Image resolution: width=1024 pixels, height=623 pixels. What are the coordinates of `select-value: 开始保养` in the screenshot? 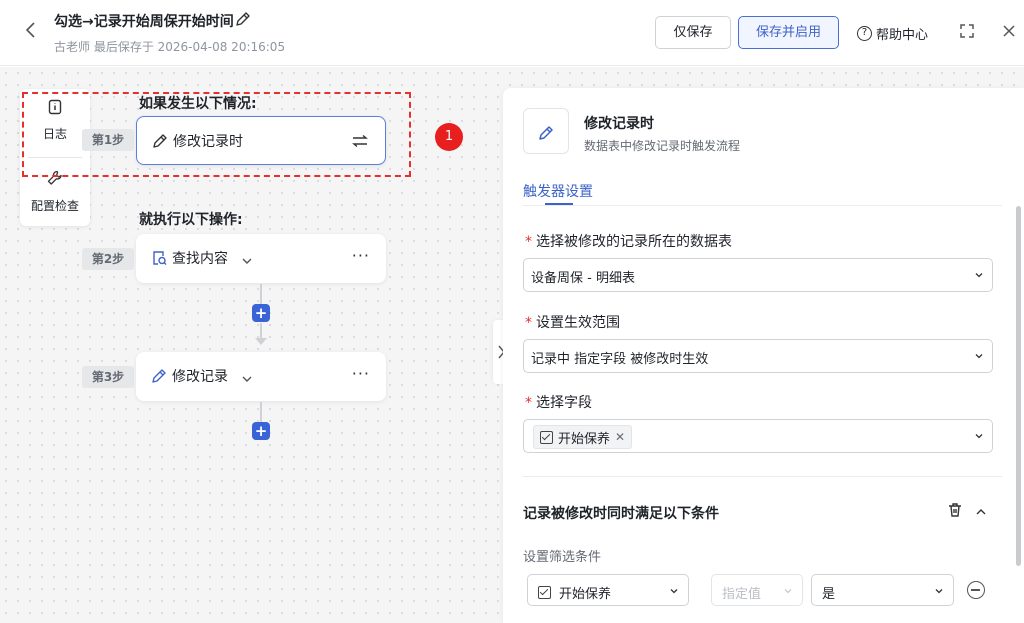 It's located at (585, 594).